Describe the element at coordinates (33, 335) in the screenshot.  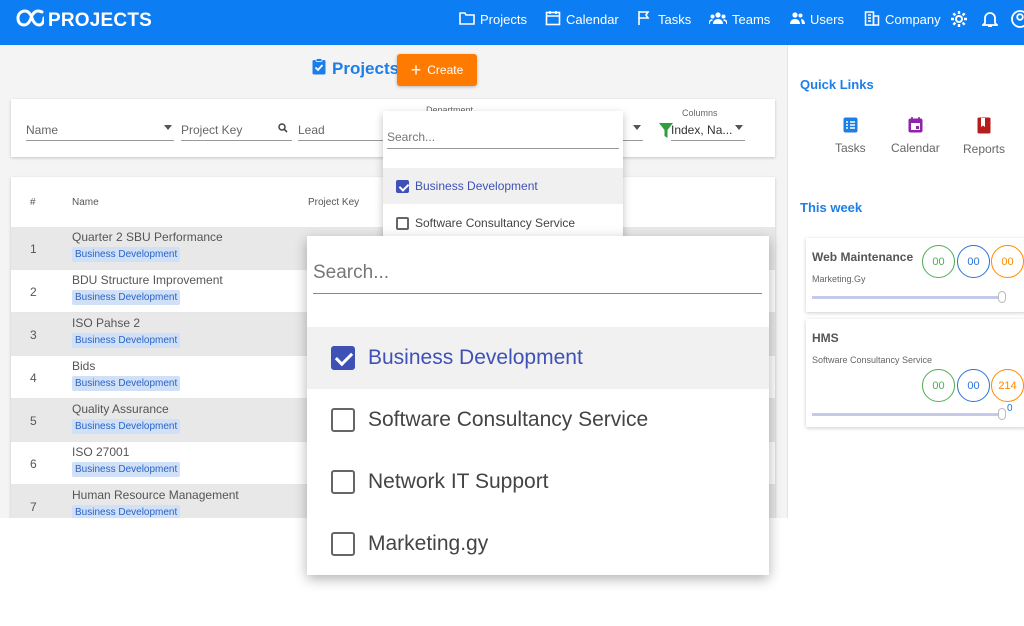
I see `row-index: 3` at that location.